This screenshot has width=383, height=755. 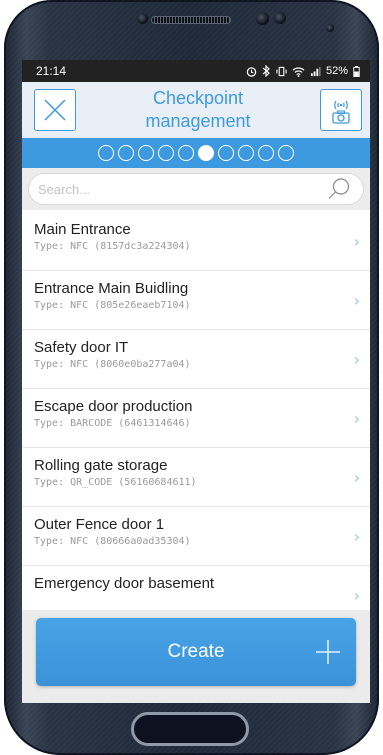 What do you see at coordinates (113, 406) in the screenshot?
I see `checkpoint-name: Escape door production` at bounding box center [113, 406].